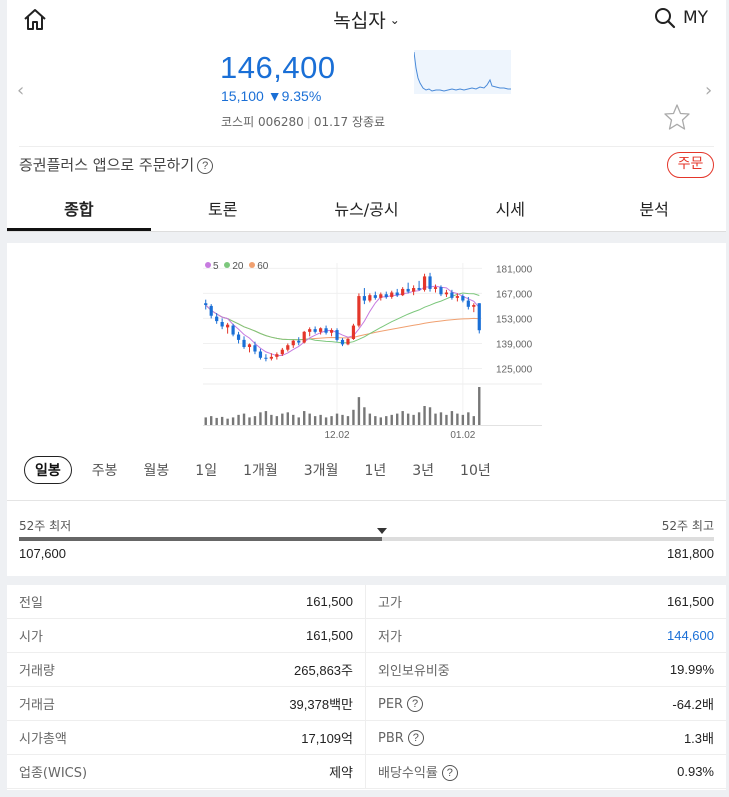 The image size is (729, 797). I want to click on tab-price: 시세, so click(510, 210).